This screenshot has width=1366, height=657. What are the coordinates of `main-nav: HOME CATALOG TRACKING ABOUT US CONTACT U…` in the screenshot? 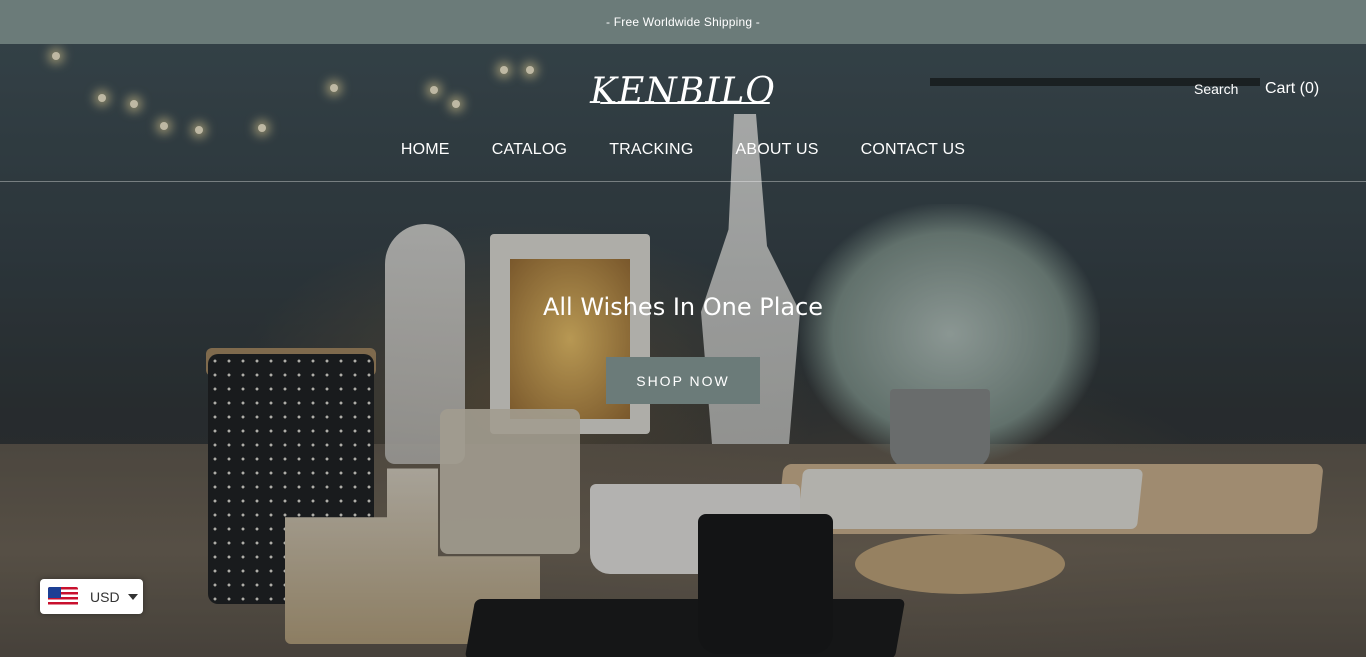 It's located at (683, 150).